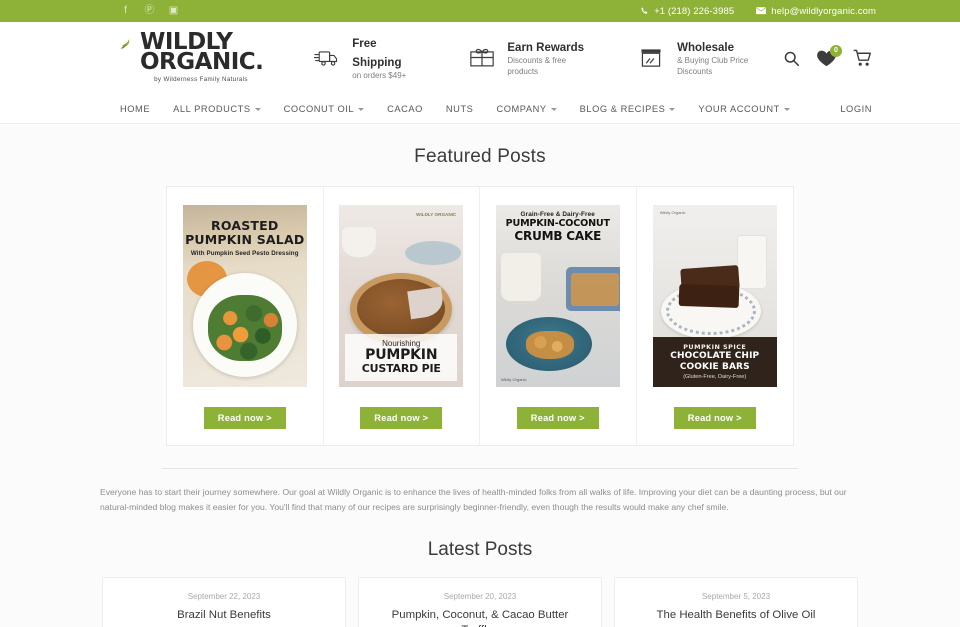 This screenshot has width=960, height=627. Describe the element at coordinates (557, 223) in the screenshot. I see `thumb-title-line-2: PUMPKIN-COCONUT` at that location.